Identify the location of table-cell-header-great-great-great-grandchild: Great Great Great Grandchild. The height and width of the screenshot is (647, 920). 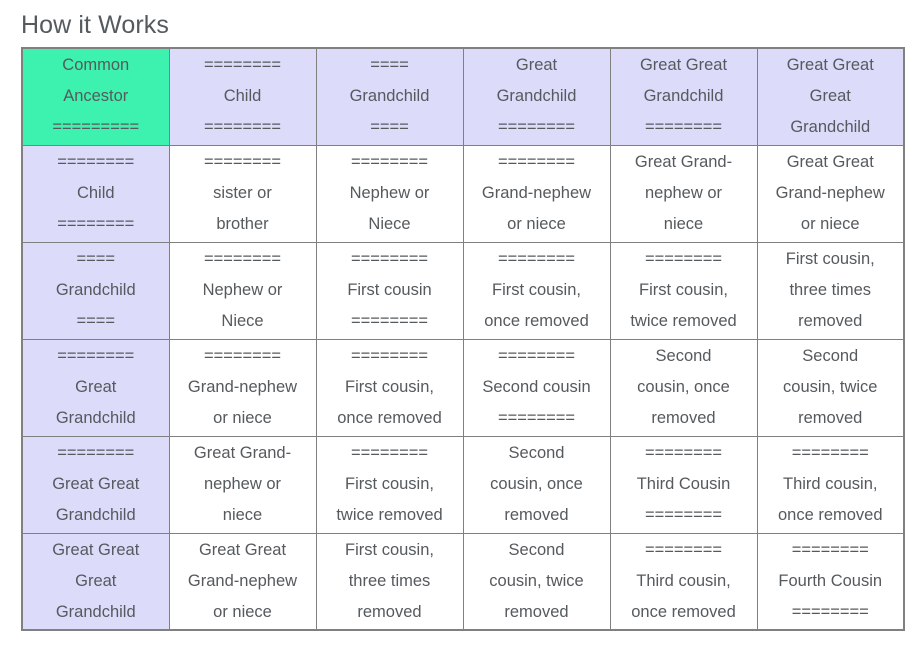
(830, 96).